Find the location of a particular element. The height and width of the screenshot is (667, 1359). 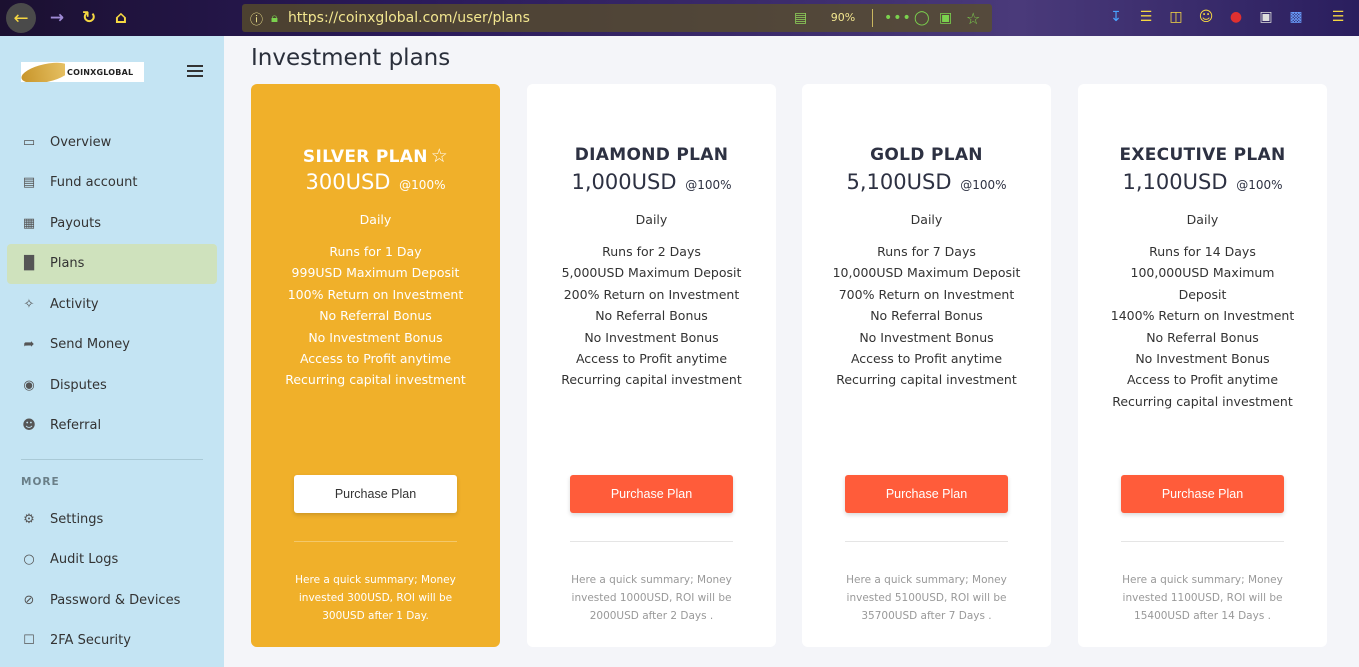

sidebar-item-fund-account: ▤ Fund account is located at coordinates (112, 183).